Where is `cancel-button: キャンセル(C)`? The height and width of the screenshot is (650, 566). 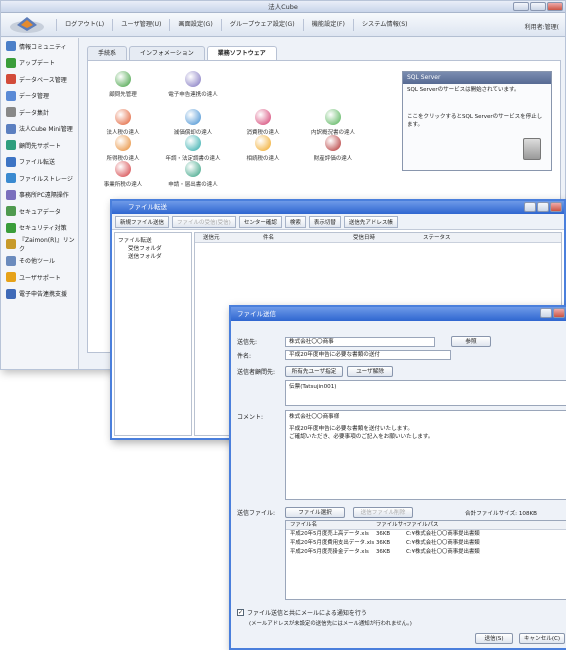
cancel-button: キャンセル(C) is located at coordinates (542, 638).